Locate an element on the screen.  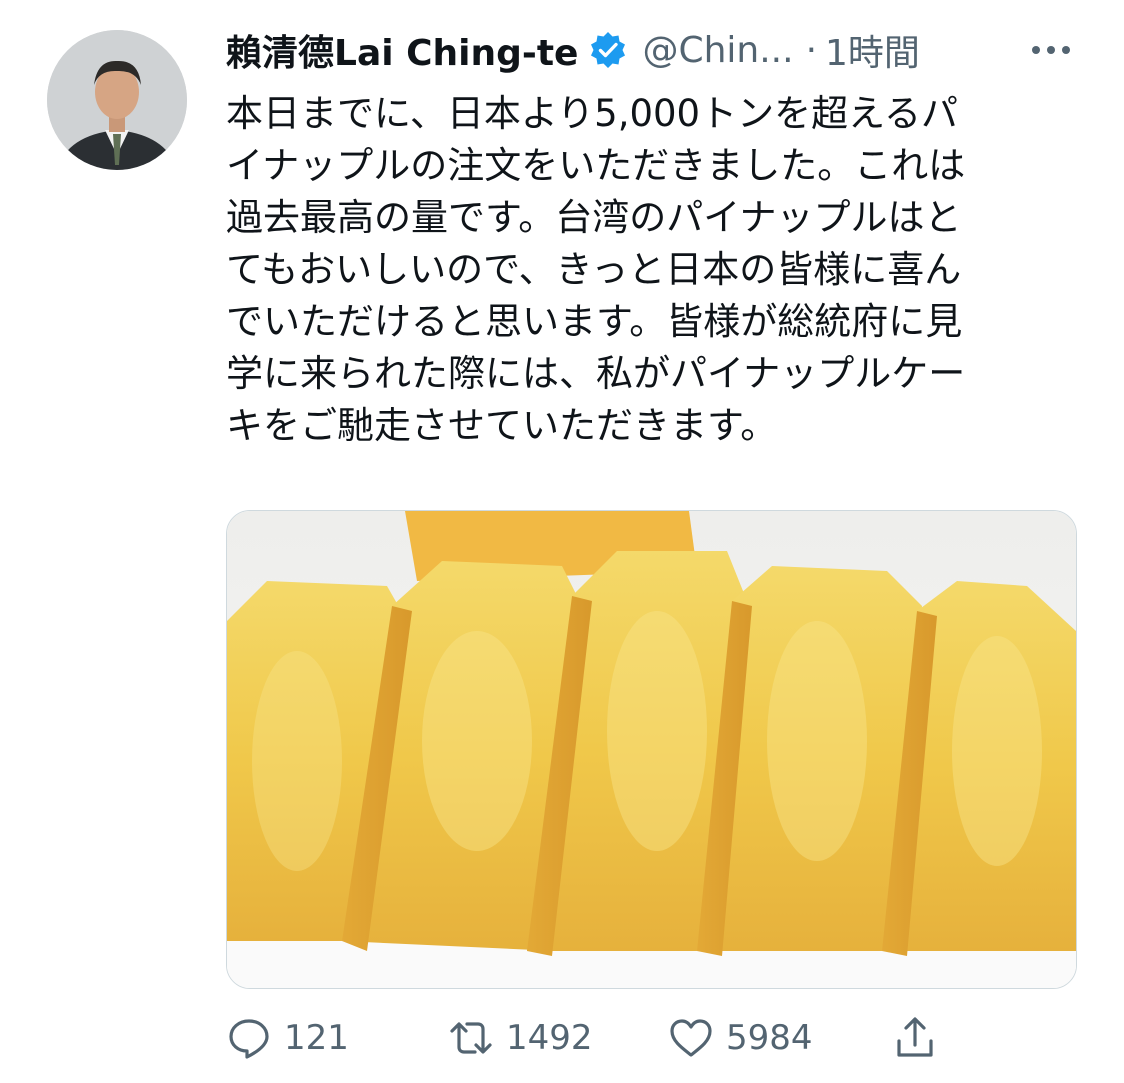
retweet-count: 1492 is located at coordinates (549, 1038).